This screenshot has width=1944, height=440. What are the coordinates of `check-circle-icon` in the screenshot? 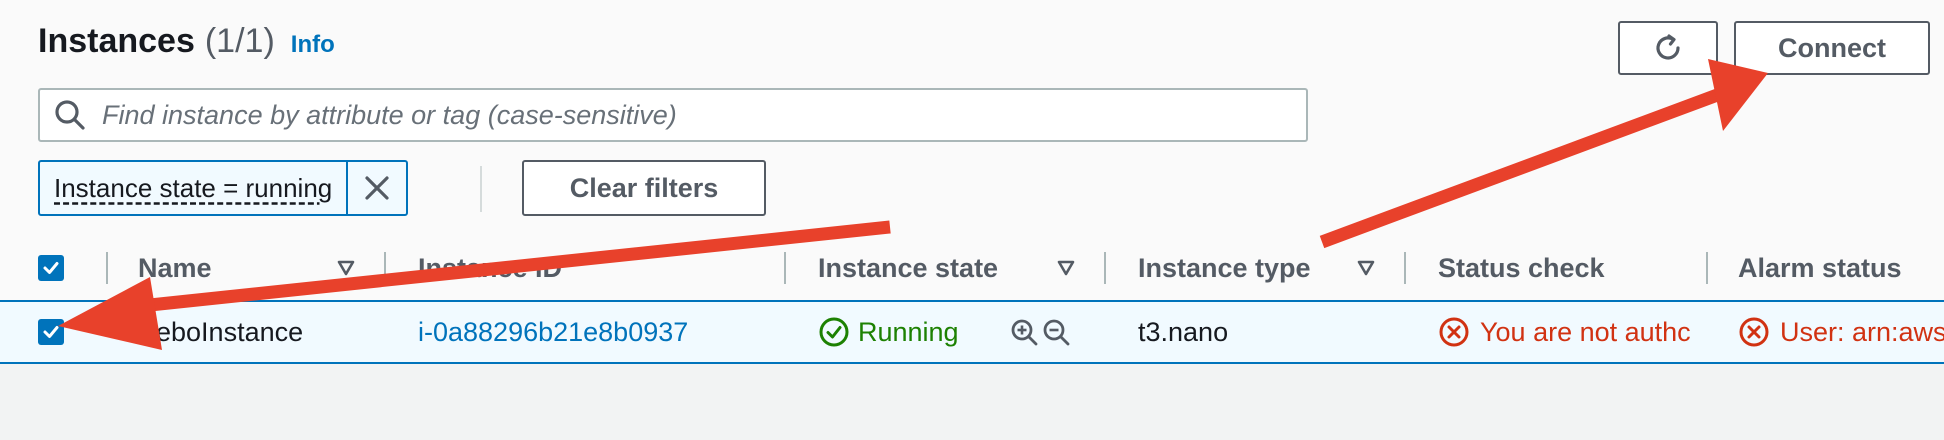 It's located at (834, 332).